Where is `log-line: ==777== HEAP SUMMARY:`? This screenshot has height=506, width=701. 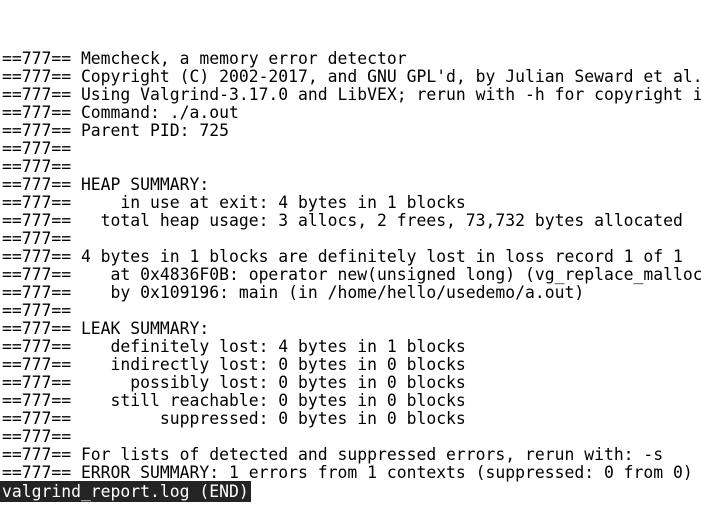
log-line: ==777== HEAP SUMMARY: is located at coordinates (106, 184).